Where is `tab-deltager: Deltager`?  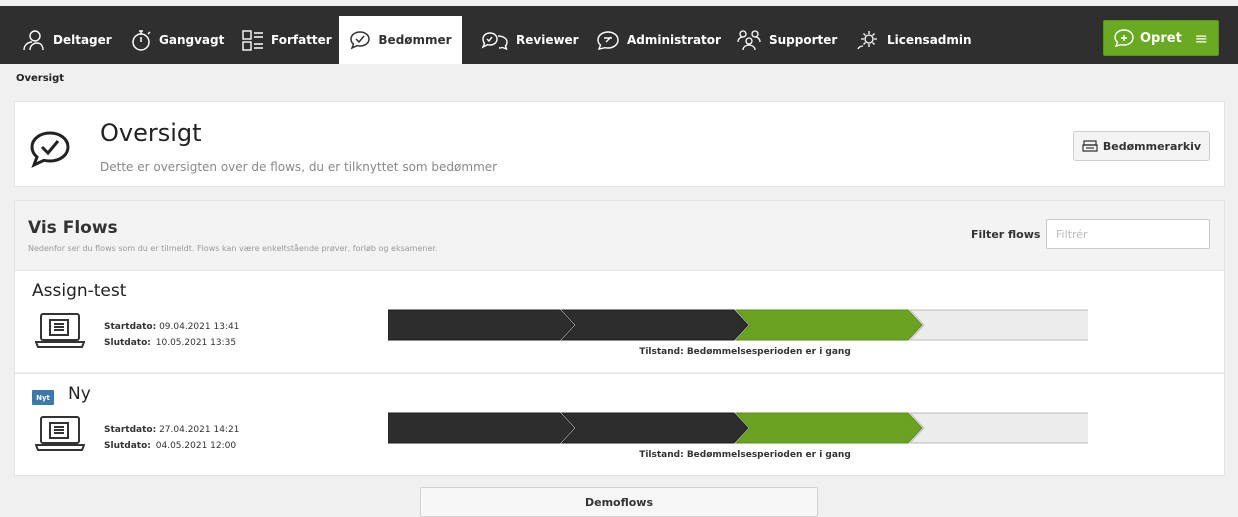
tab-deltager: Deltager is located at coordinates (66, 40).